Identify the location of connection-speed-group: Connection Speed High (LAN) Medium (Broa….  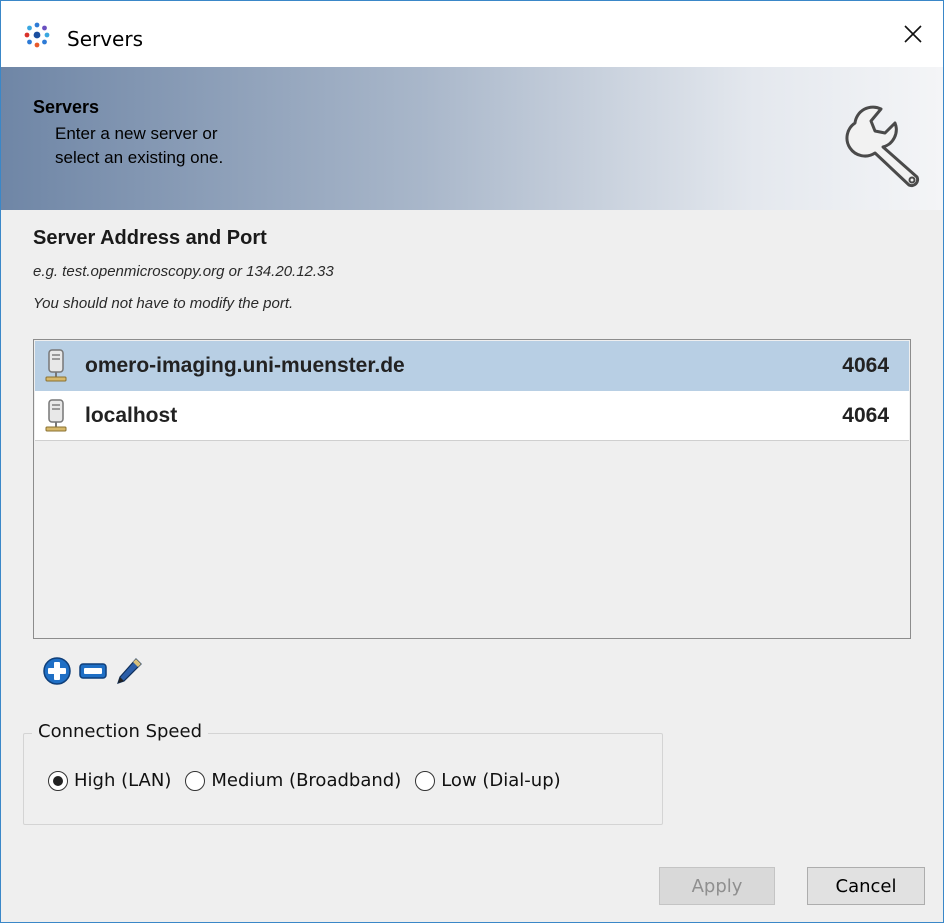
(343, 773).